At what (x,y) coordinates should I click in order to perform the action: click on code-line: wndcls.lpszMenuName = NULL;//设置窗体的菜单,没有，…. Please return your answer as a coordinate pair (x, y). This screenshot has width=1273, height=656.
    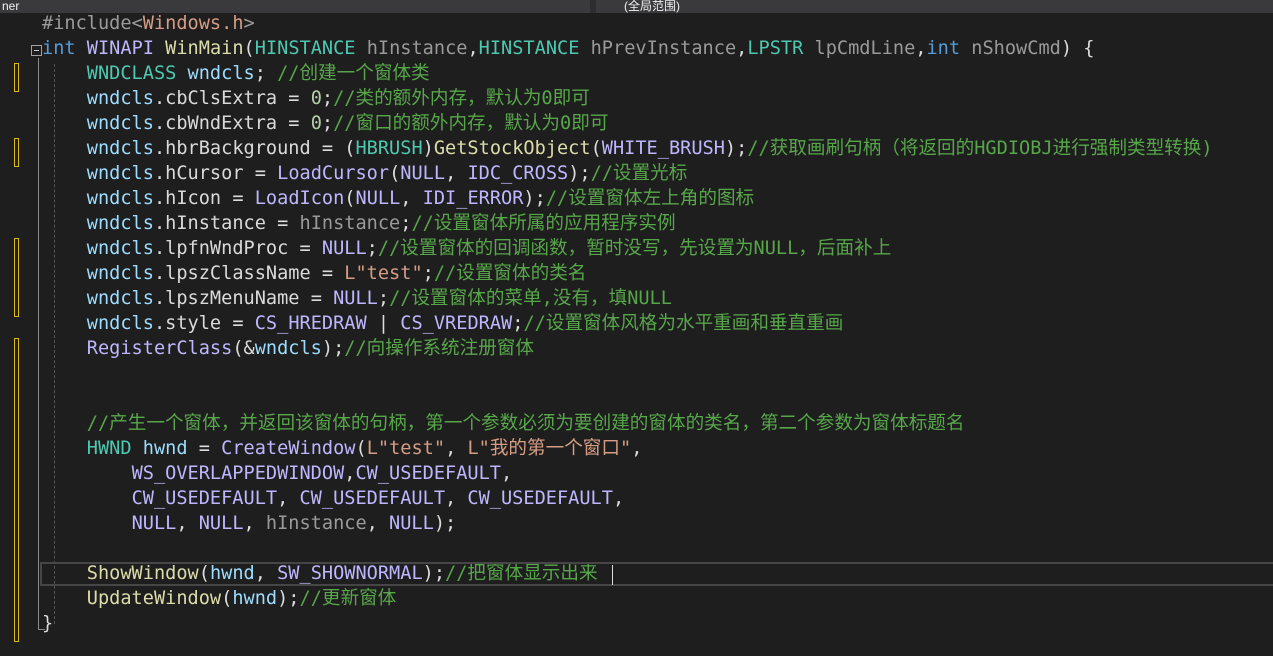
    Looking at the image, I should click on (357, 298).